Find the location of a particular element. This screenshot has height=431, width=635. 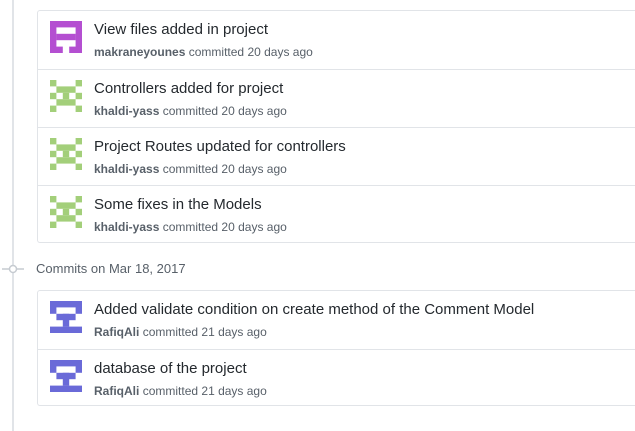

commit-node-icon is located at coordinates (13, 269).